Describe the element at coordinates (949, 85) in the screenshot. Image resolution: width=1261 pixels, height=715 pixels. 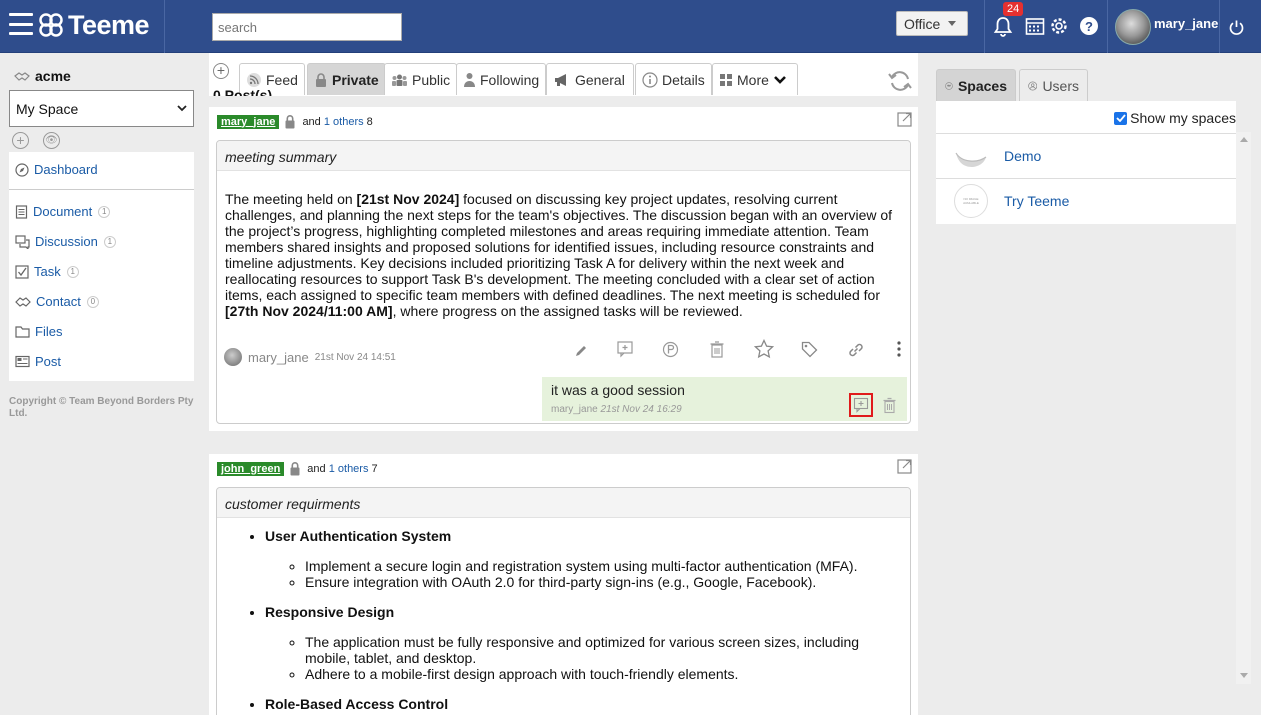
I see `spaces-icon` at that location.